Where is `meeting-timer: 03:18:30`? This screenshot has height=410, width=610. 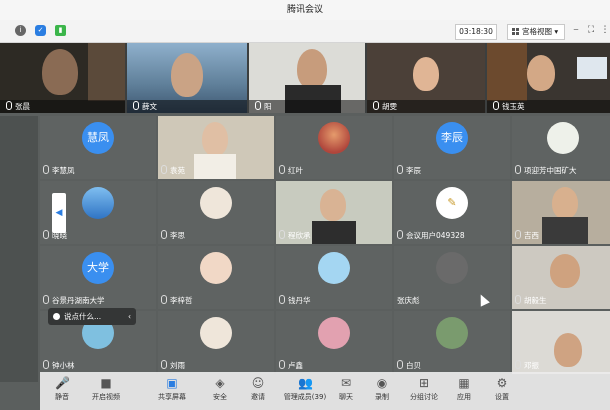
meeting-timer: 03:18:30 is located at coordinates (476, 32).